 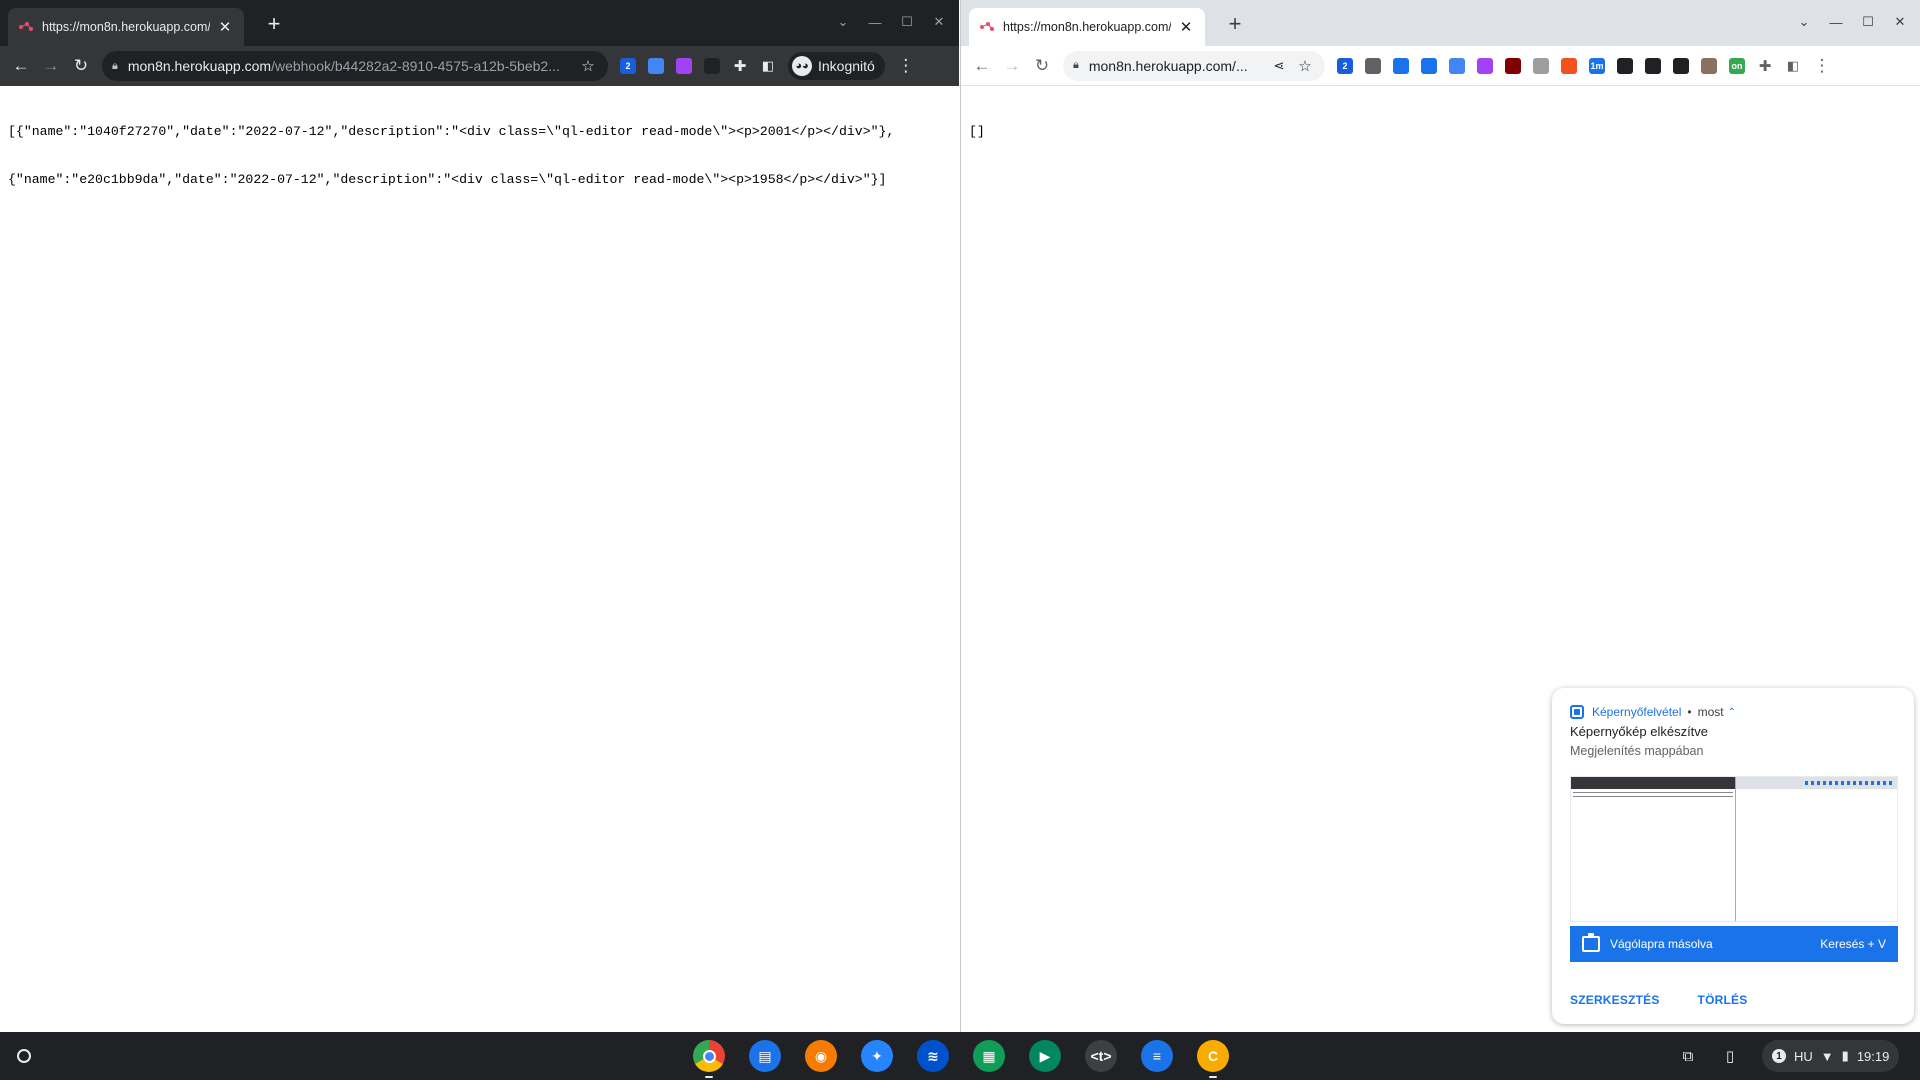 What do you see at coordinates (1101, 1056) in the screenshot?
I see `terminal-app-icon: <t>` at bounding box center [1101, 1056].